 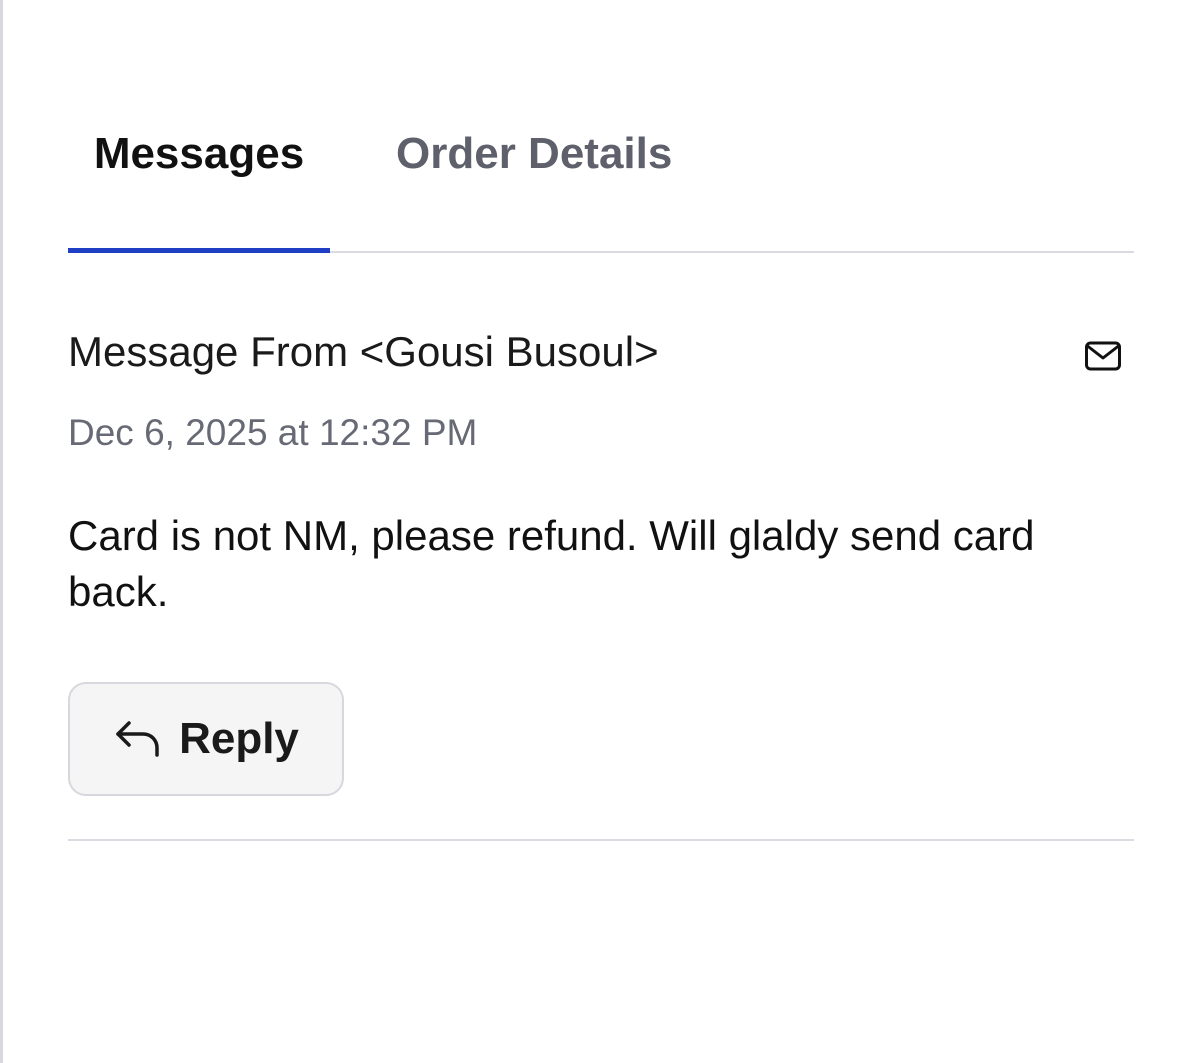 I want to click on message-sender: Message From <Gousi Busoul>, so click(x=363, y=351).